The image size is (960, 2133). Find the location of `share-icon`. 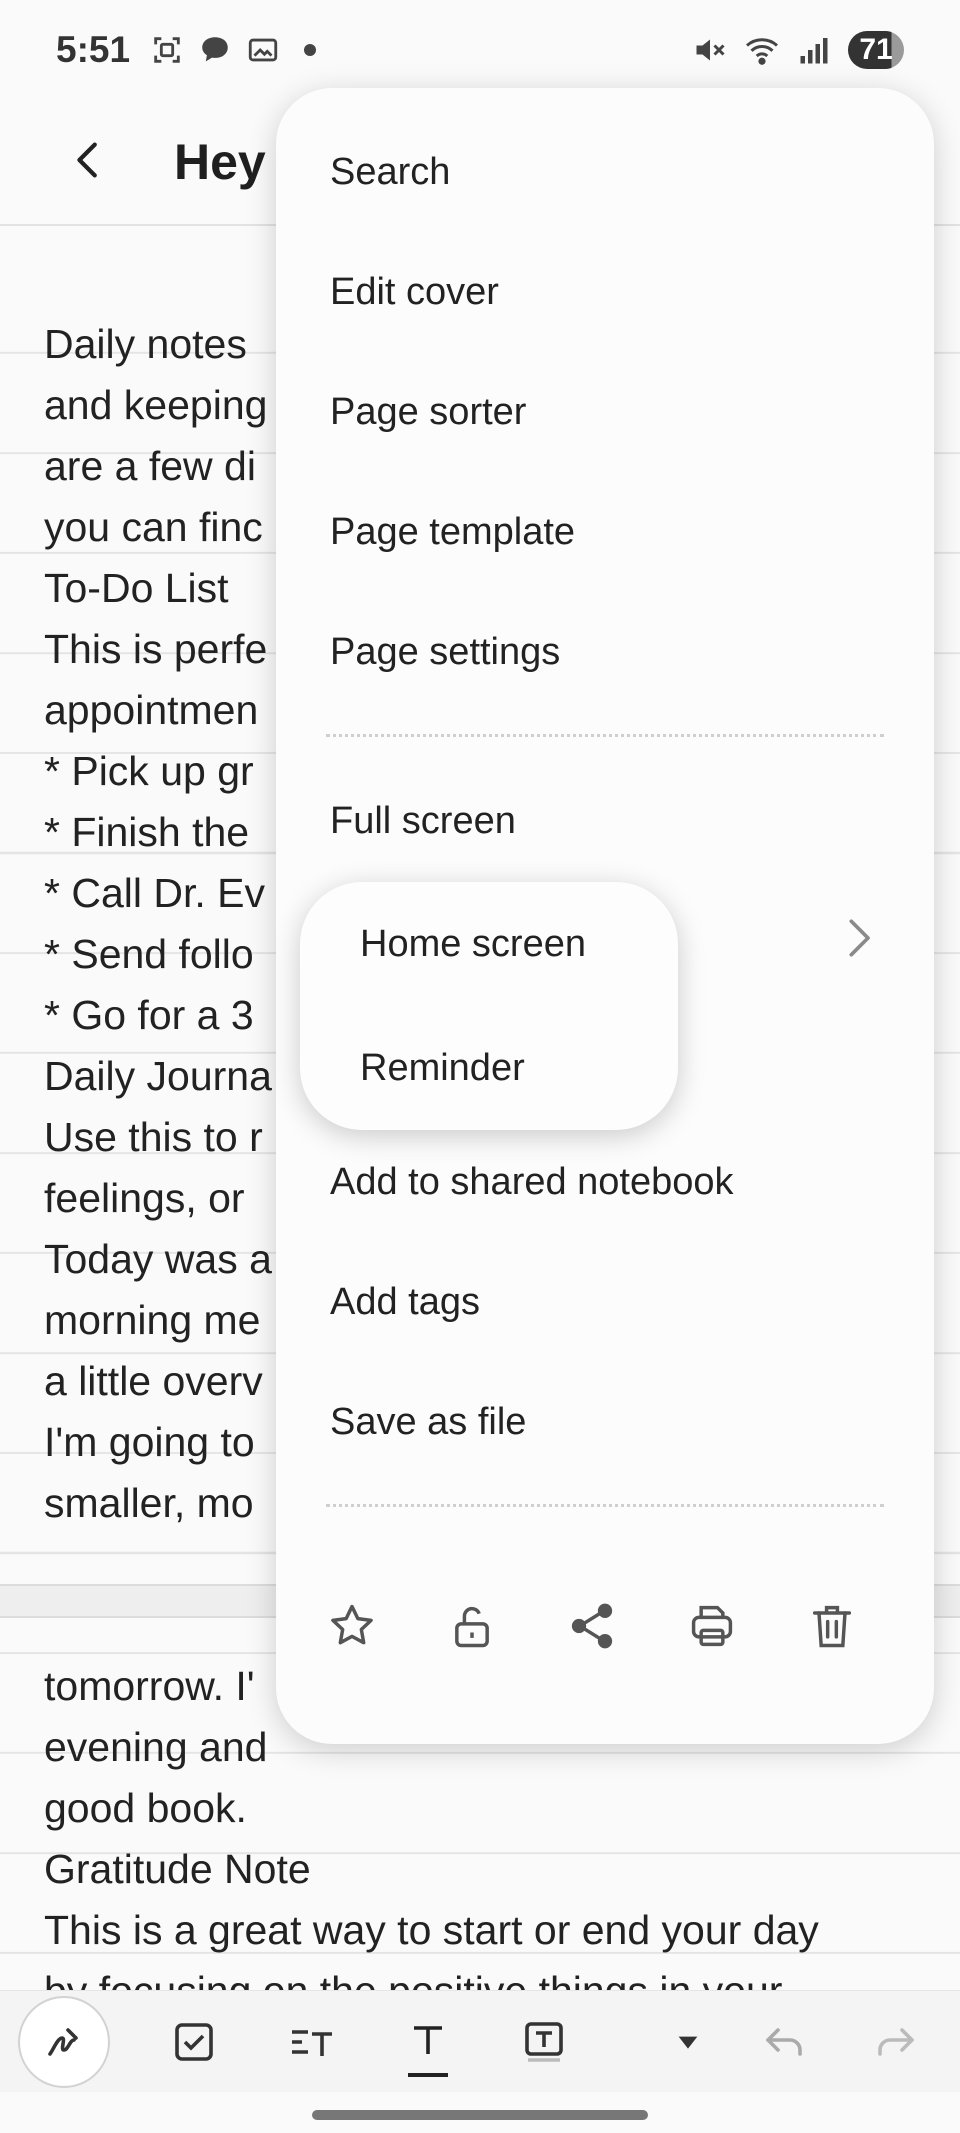

share-icon is located at coordinates (592, 1626).